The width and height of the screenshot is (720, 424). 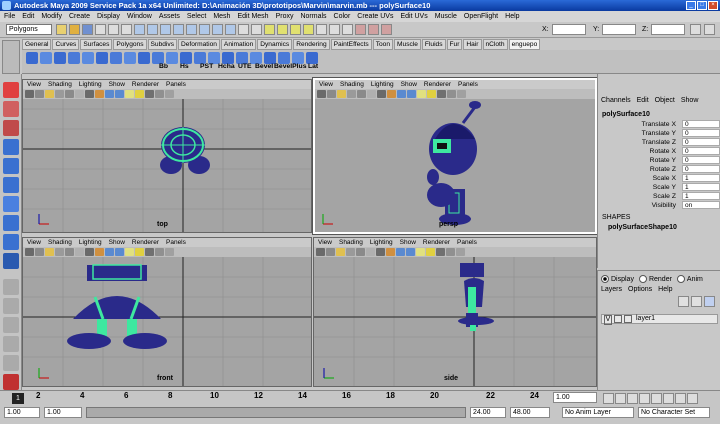 I want to click on menu-modify: Modify, so click(x=51, y=16).